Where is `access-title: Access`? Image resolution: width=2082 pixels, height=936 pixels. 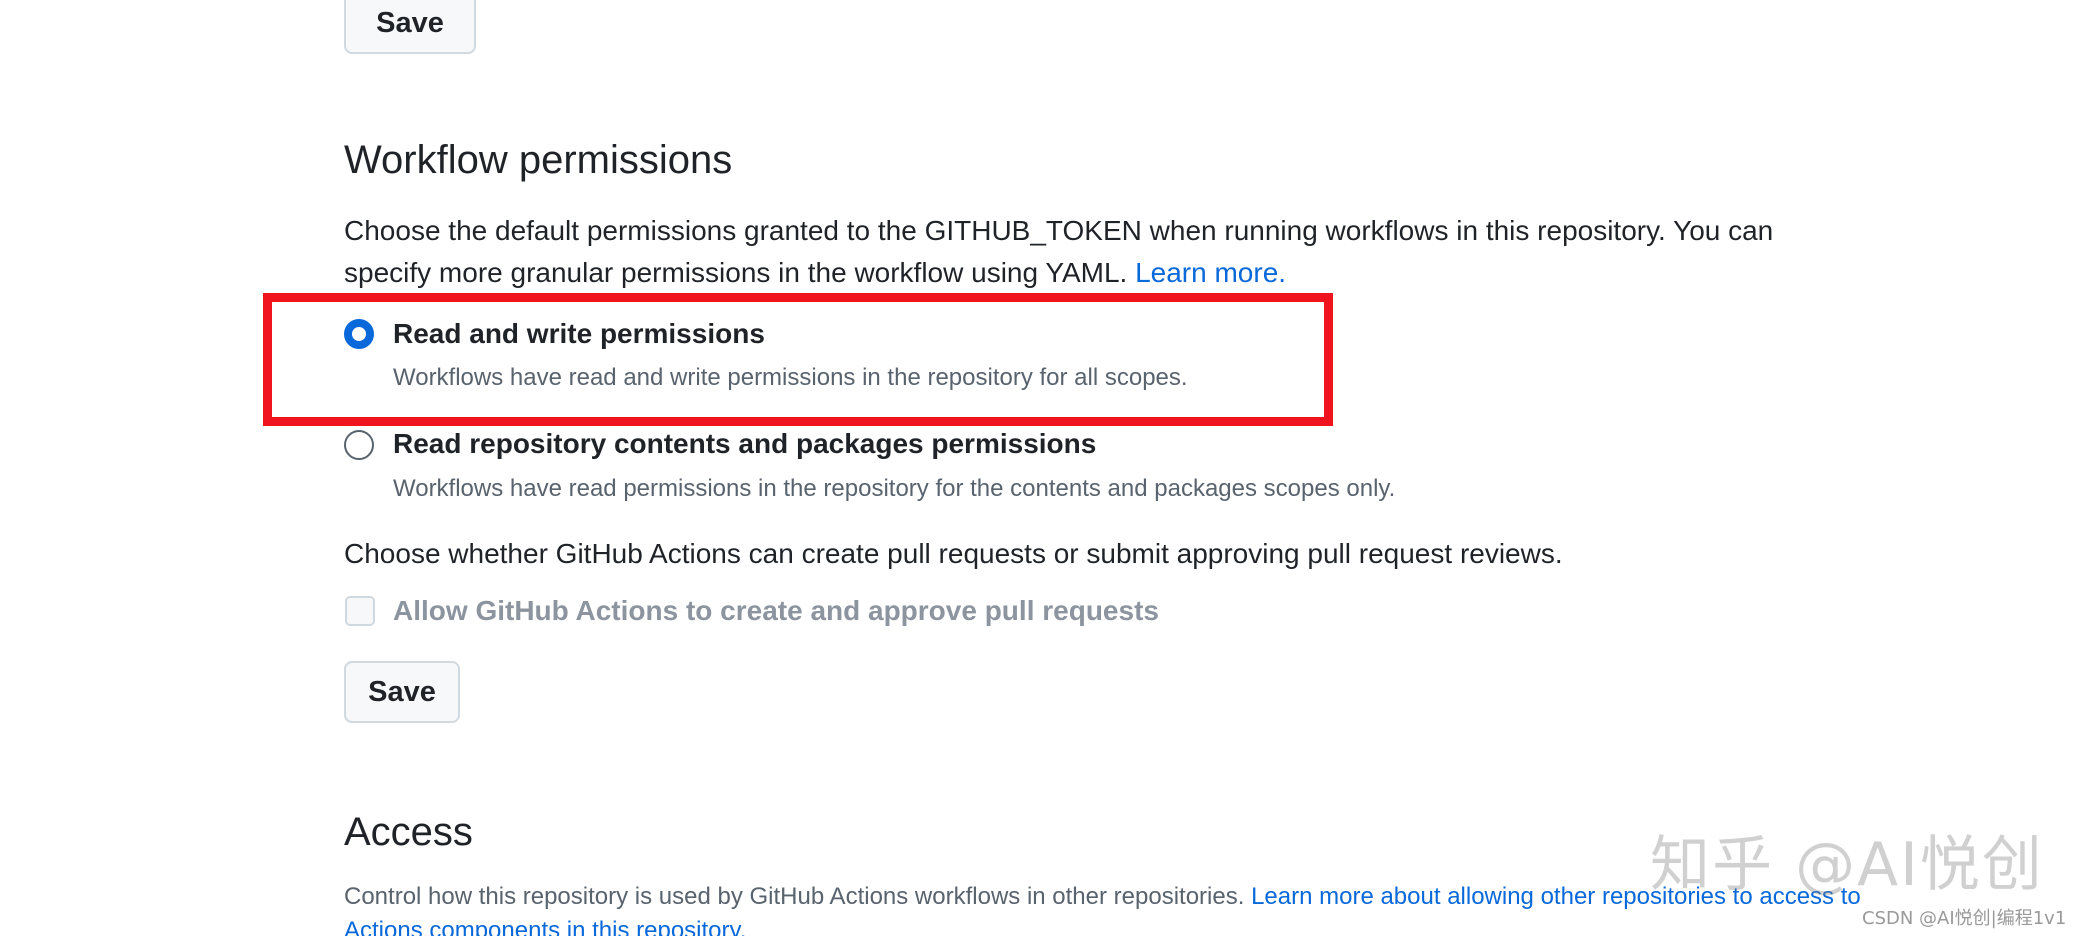
access-title: Access is located at coordinates (408, 832).